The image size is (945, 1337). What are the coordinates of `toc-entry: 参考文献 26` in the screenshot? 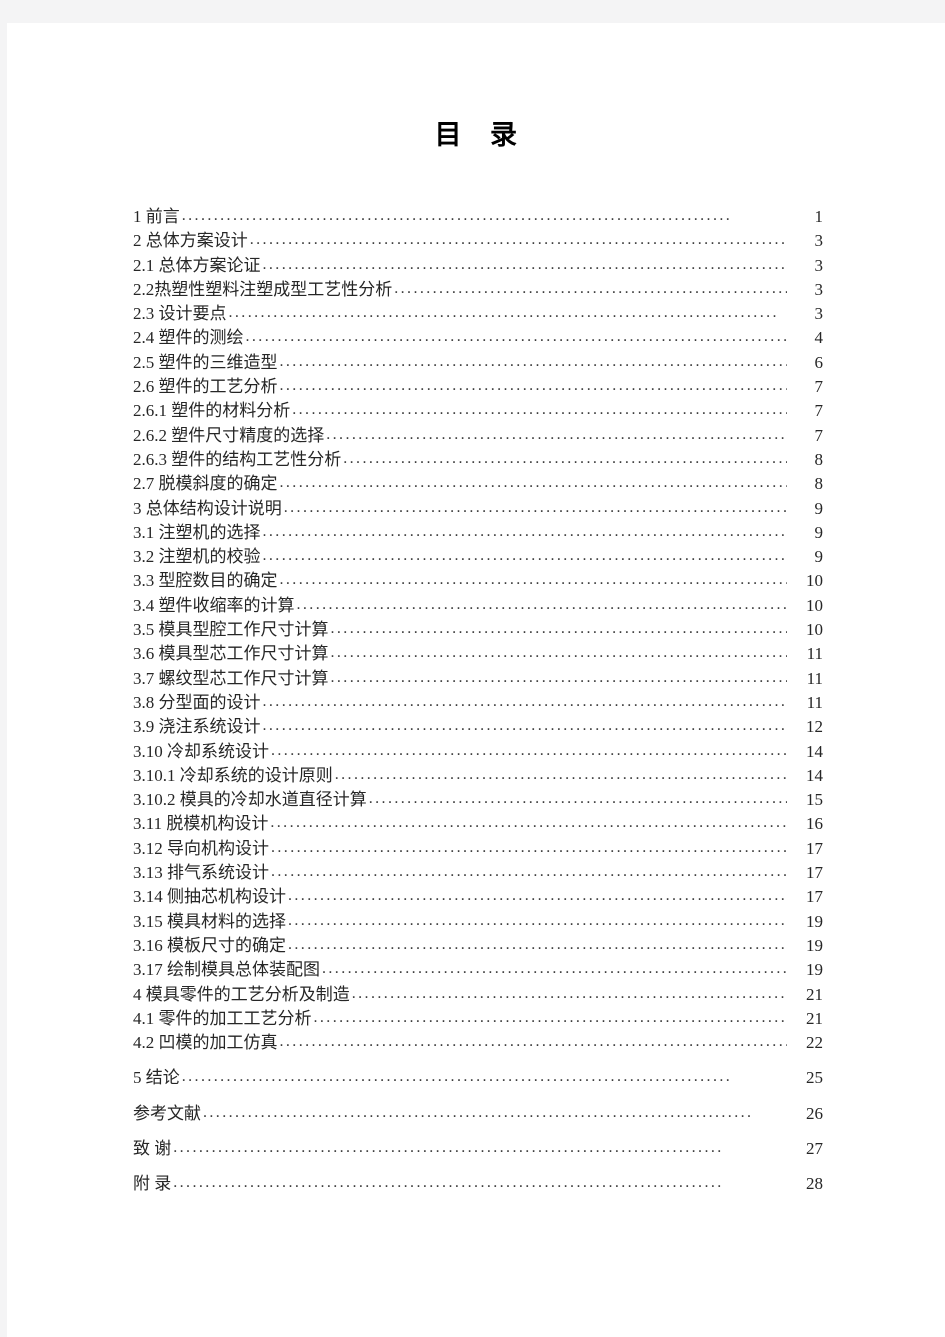 It's located at (478, 1114).